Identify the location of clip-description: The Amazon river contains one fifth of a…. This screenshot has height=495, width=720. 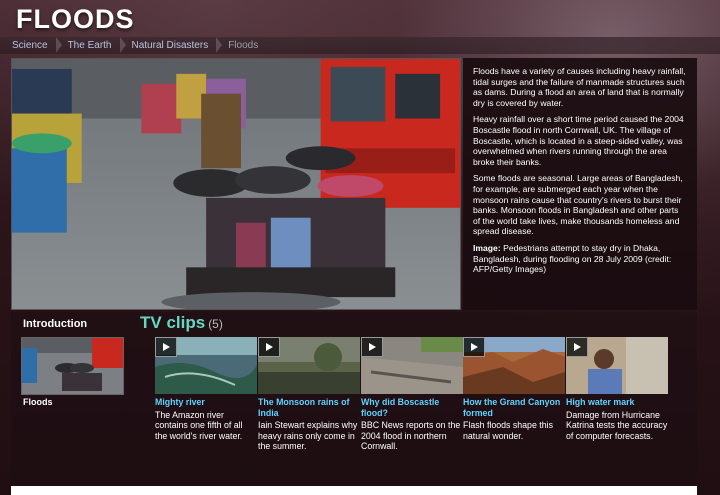
(199, 425).